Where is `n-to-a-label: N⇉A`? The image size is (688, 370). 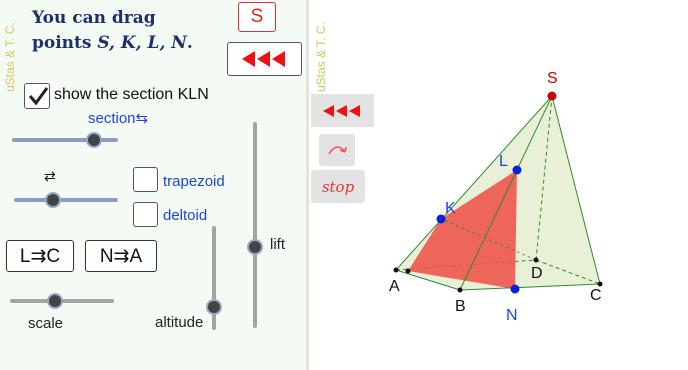 n-to-a-label: N⇉A is located at coordinates (121, 256).